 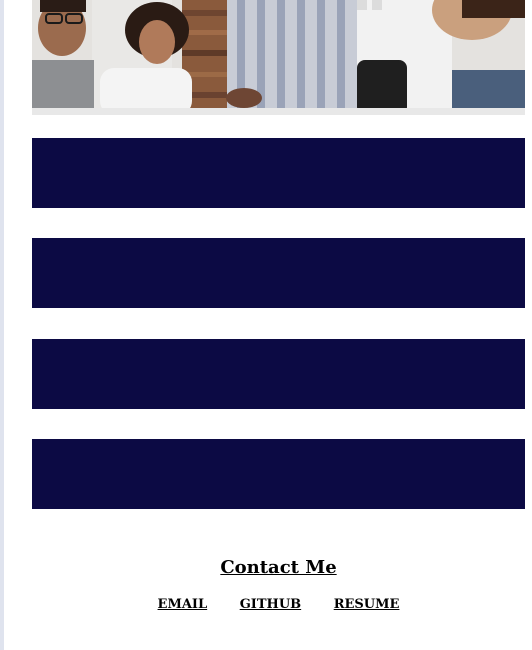 I want to click on contact-heading: Contact Me, so click(x=278, y=567).